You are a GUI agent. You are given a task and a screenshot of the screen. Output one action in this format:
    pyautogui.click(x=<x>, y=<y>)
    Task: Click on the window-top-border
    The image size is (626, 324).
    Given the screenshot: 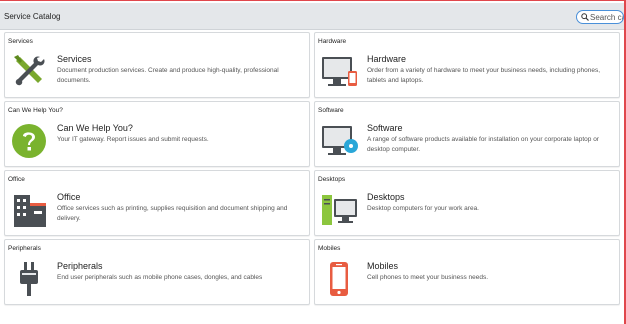 What is the action you would take?
    pyautogui.click(x=313, y=0)
    